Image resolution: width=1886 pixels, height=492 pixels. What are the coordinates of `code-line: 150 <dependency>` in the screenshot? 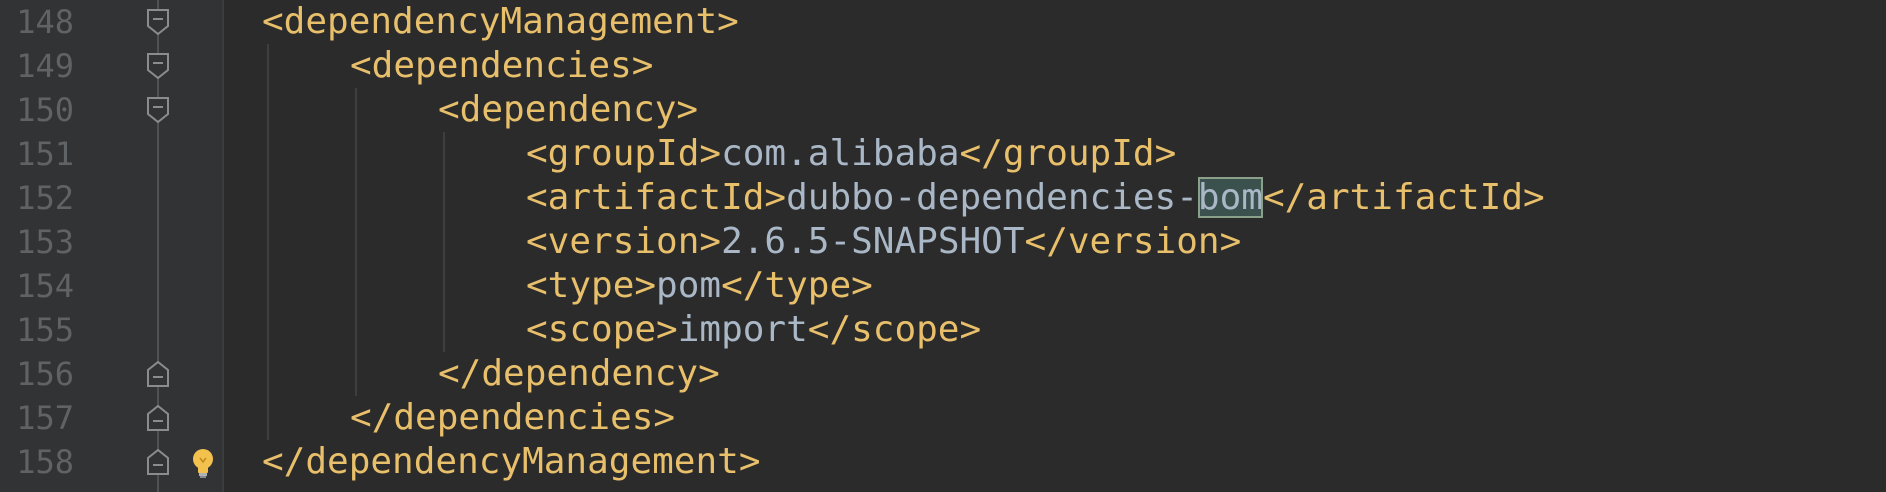 It's located at (943, 110).